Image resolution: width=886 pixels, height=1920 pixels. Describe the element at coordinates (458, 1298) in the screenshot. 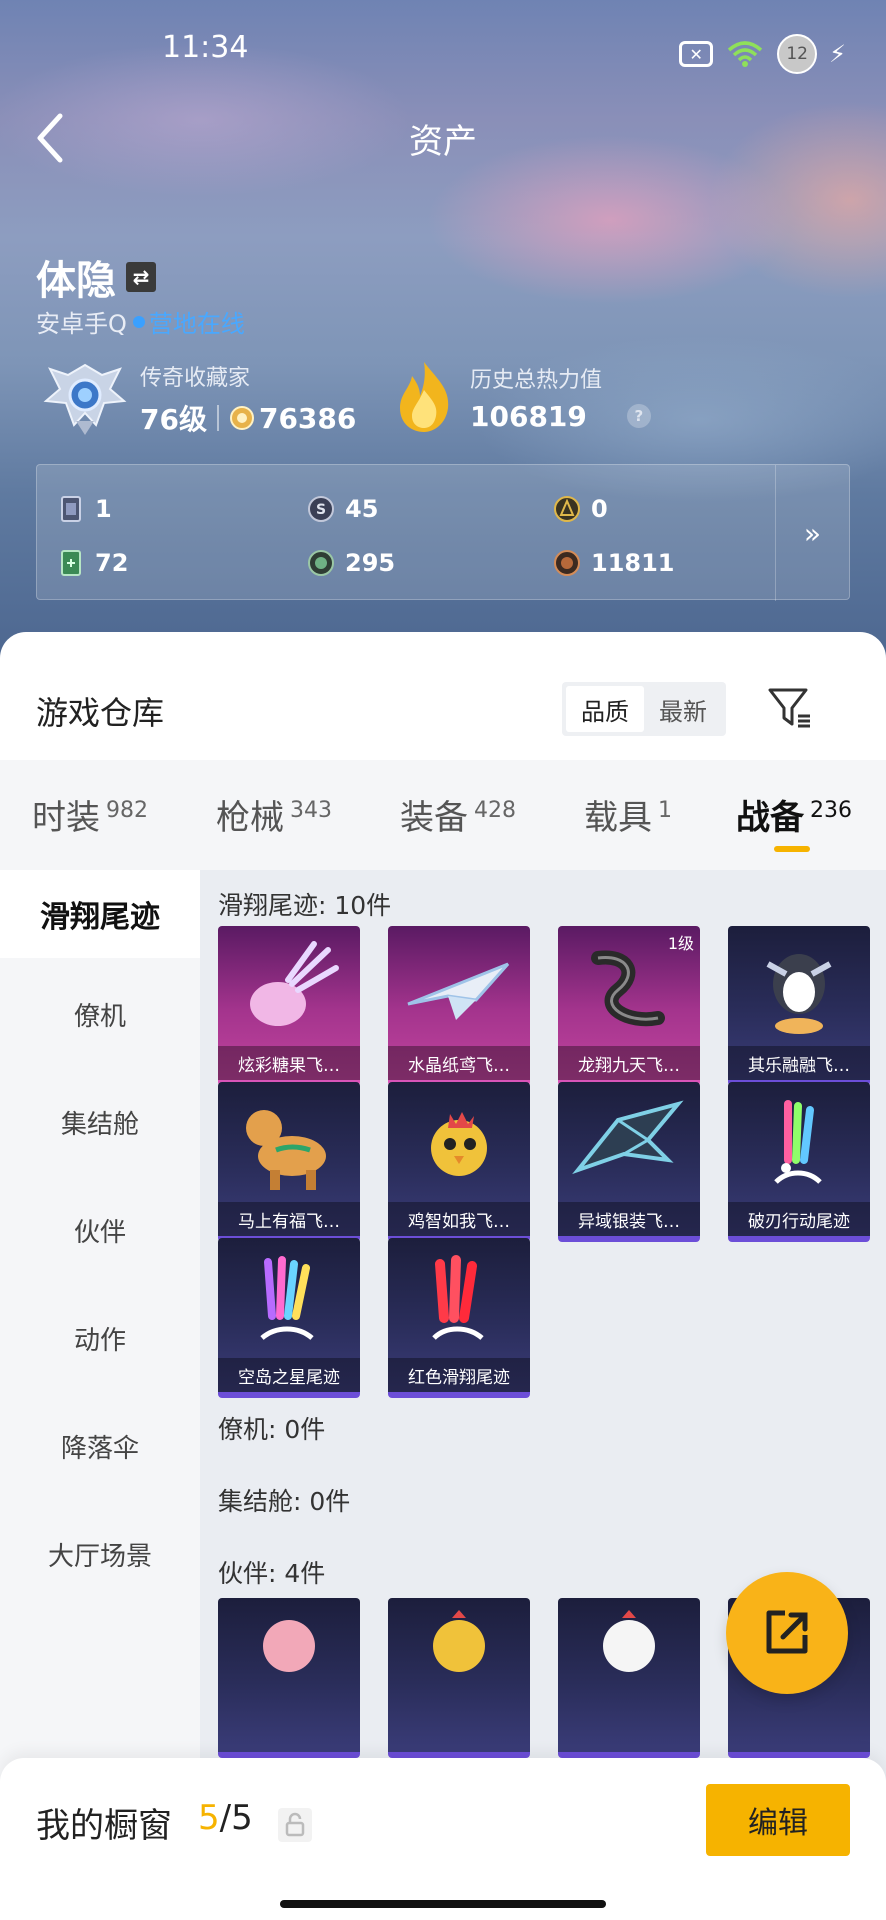

I see `red-glide-trail-icon` at that location.